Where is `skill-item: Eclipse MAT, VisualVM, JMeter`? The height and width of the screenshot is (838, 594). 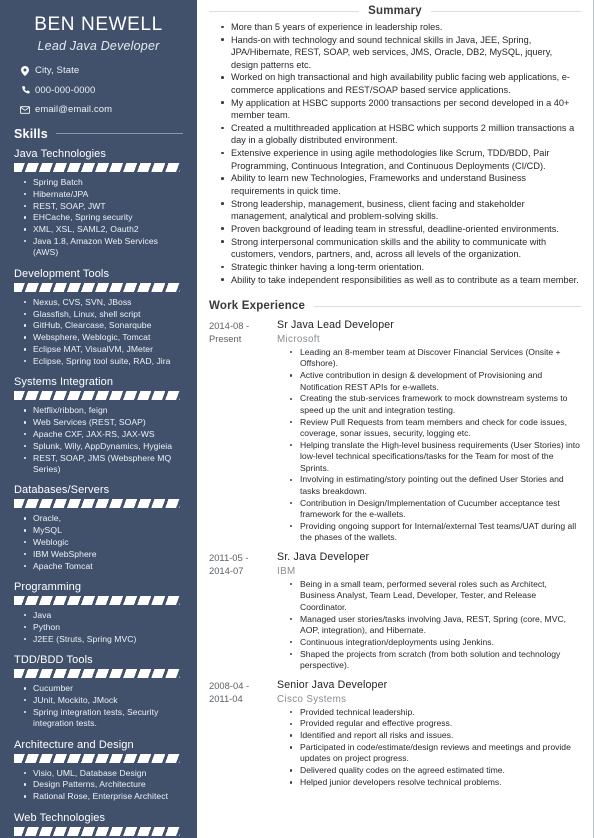
skill-item: Eclipse MAT, VisualVM, JMeter is located at coordinates (103, 349).